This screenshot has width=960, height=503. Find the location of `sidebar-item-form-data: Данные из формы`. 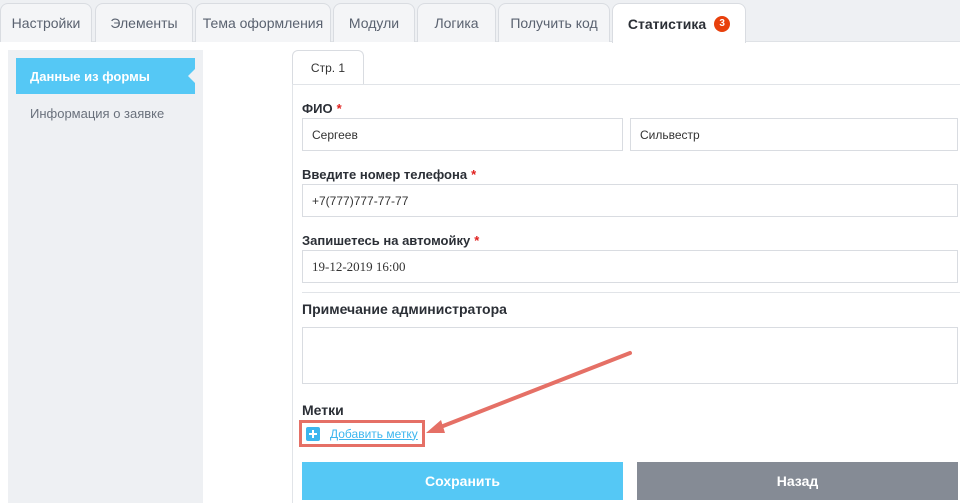

sidebar-item-form-data: Данные из формы is located at coordinates (106, 76).